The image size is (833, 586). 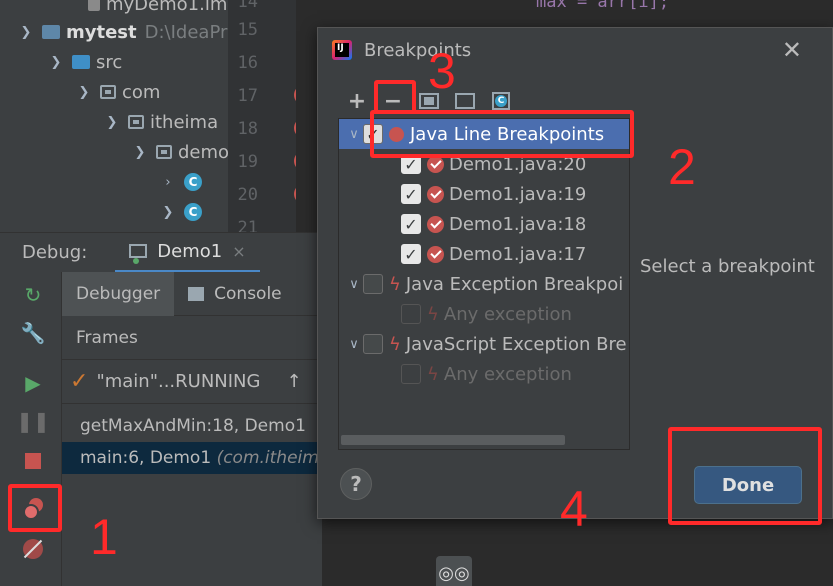 What do you see at coordinates (238, 251) in the screenshot?
I see `close-icon: ×` at bounding box center [238, 251].